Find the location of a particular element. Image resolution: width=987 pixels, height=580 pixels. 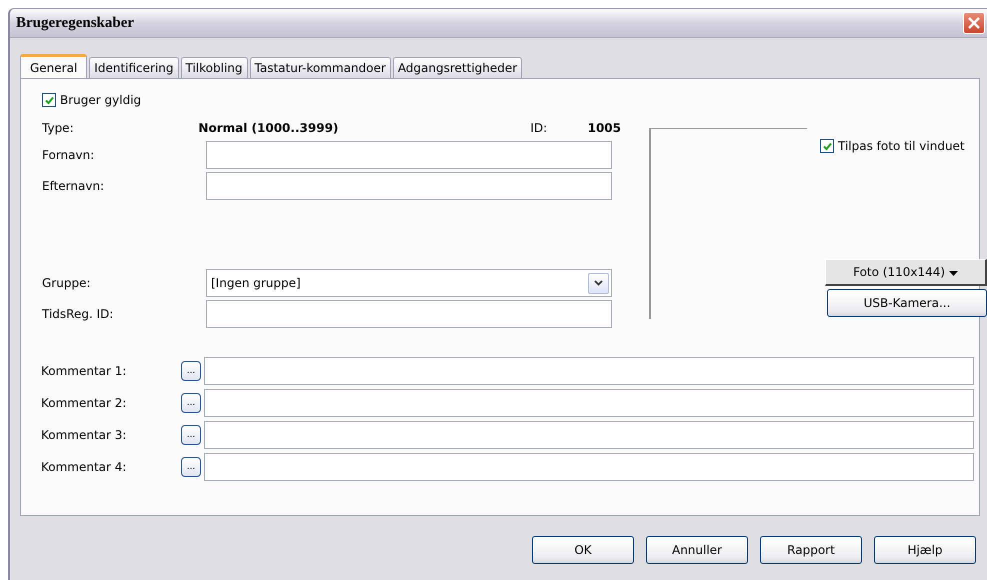

field-label: Kommentar 3: is located at coordinates (84, 435).